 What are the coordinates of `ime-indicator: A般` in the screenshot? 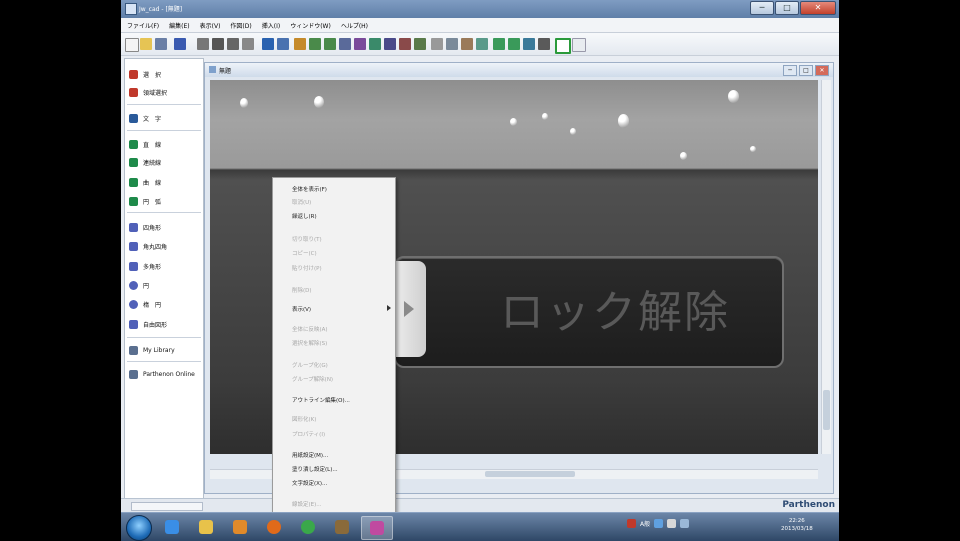 It's located at (645, 523).